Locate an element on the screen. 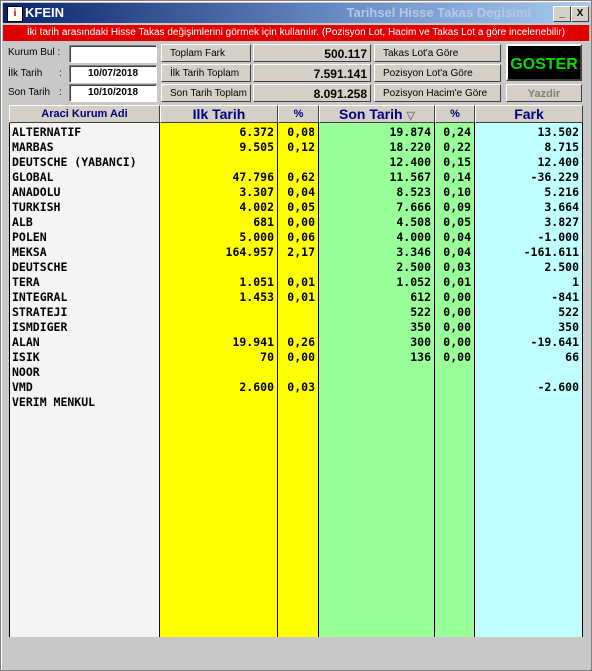  app-icon: i is located at coordinates (15, 14).